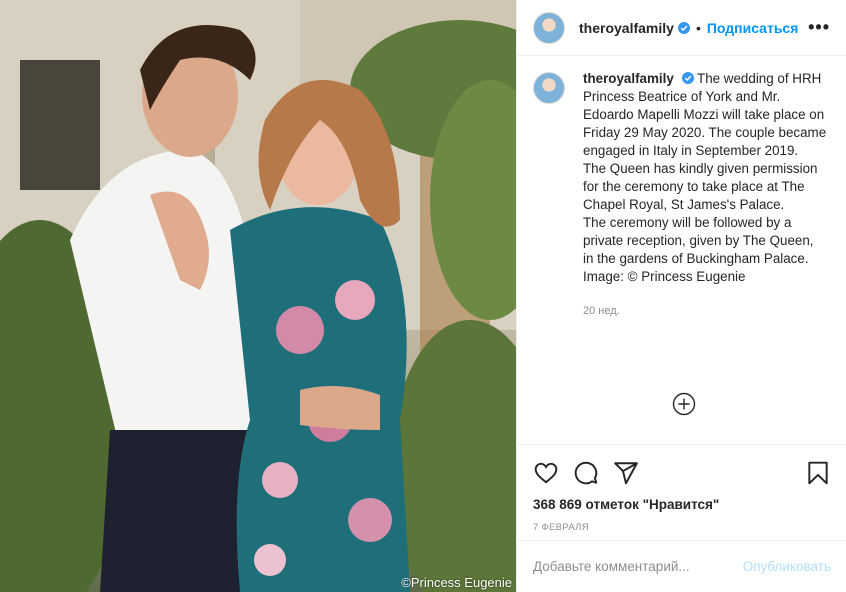 This screenshot has height=592, width=846. What do you see at coordinates (626, 473) in the screenshot?
I see `share-icon` at bounding box center [626, 473].